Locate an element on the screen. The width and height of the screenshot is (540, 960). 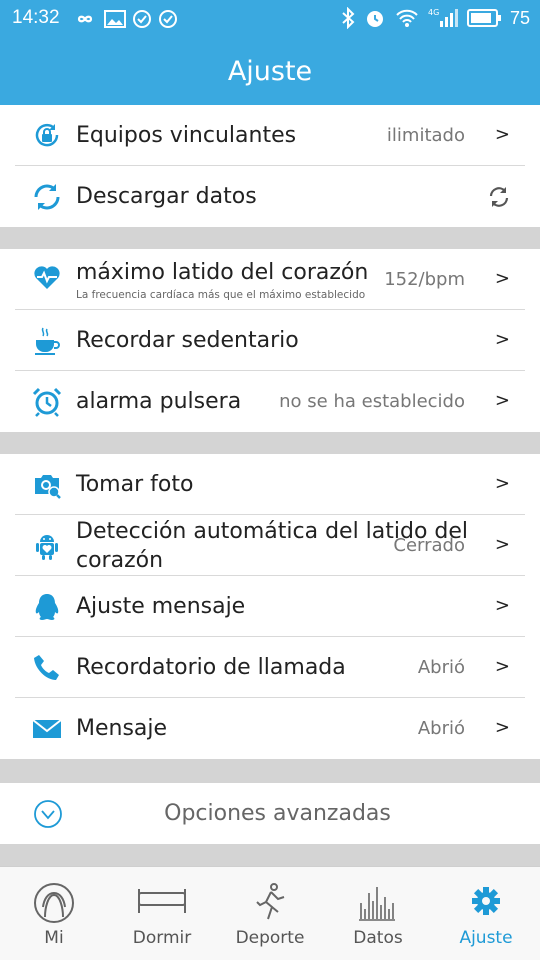
image-icon is located at coordinates (115, 19).